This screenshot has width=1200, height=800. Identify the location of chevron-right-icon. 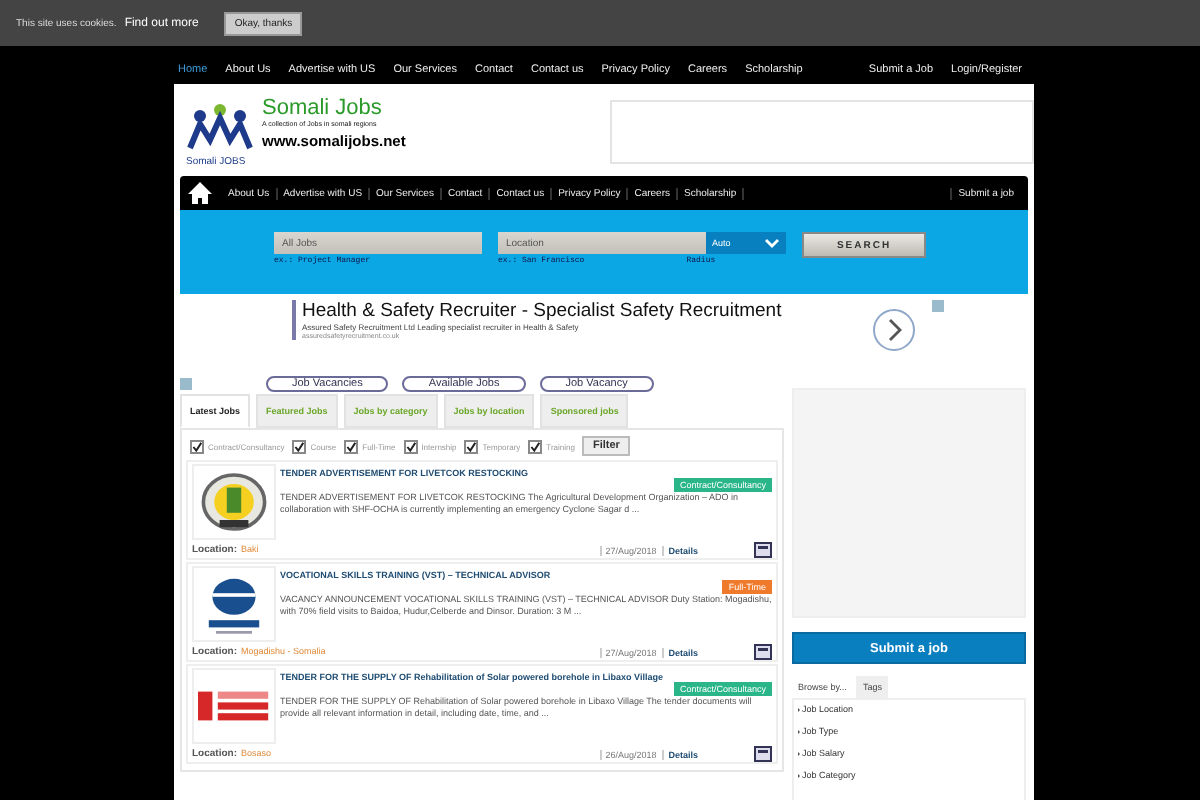
(894, 330).